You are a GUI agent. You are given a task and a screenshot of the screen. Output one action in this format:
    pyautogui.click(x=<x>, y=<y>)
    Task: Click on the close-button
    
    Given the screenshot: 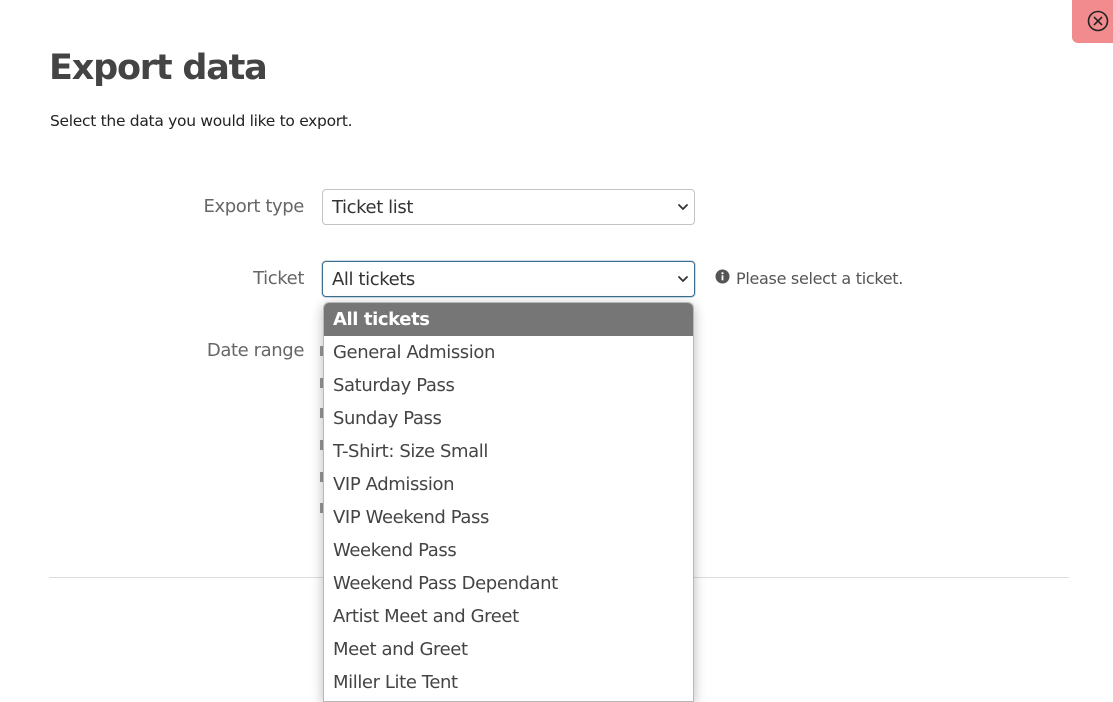 What is the action you would take?
    pyautogui.click(x=1092, y=21)
    